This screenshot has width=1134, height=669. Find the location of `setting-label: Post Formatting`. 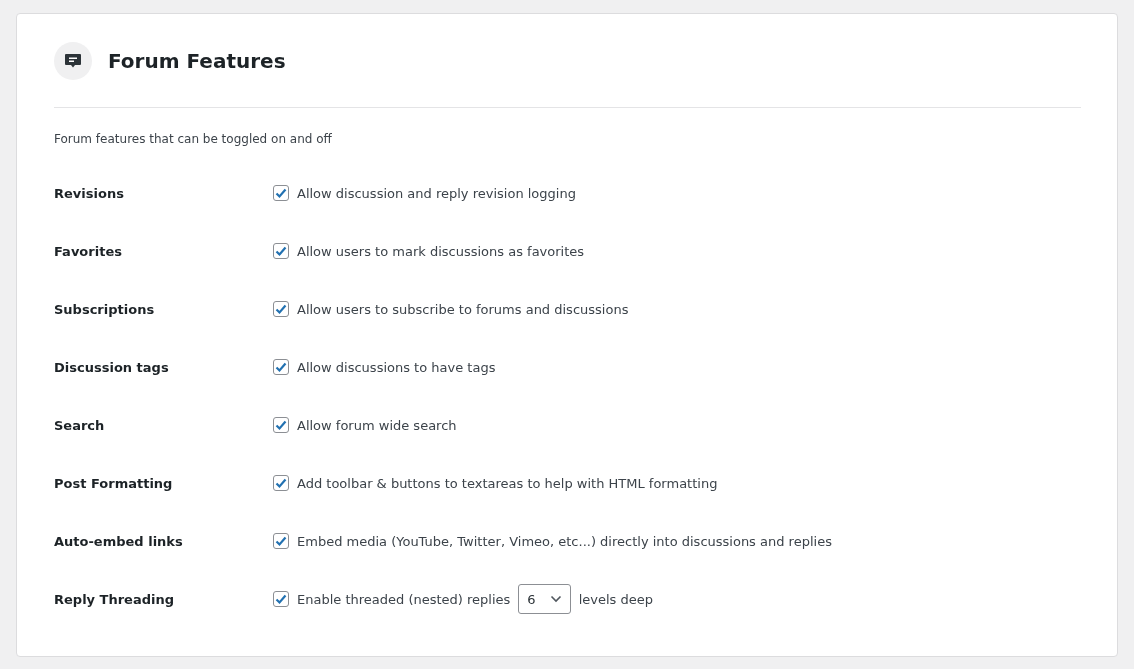

setting-label: Post Formatting is located at coordinates (114, 483).